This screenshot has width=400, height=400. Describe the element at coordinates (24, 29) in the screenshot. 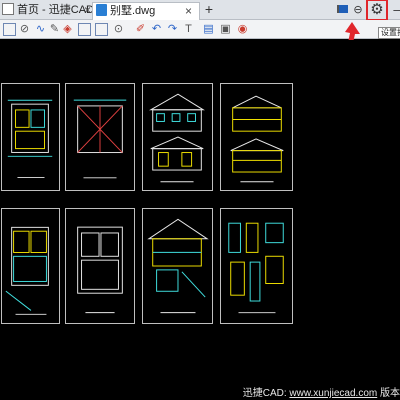

I see `pan-icon: ⊘` at that location.